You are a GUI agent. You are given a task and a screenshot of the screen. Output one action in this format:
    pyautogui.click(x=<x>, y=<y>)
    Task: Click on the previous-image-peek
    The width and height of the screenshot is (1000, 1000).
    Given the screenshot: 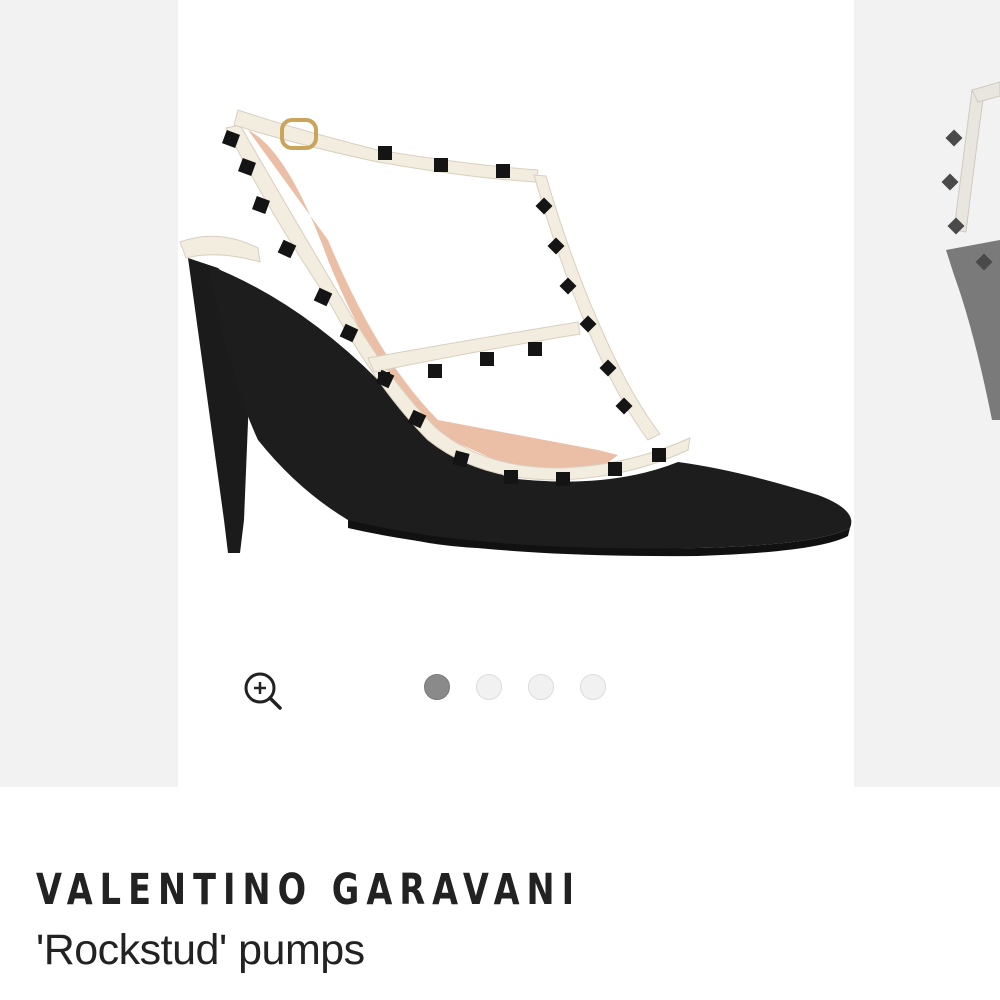 What is the action you would take?
    pyautogui.click(x=89, y=393)
    